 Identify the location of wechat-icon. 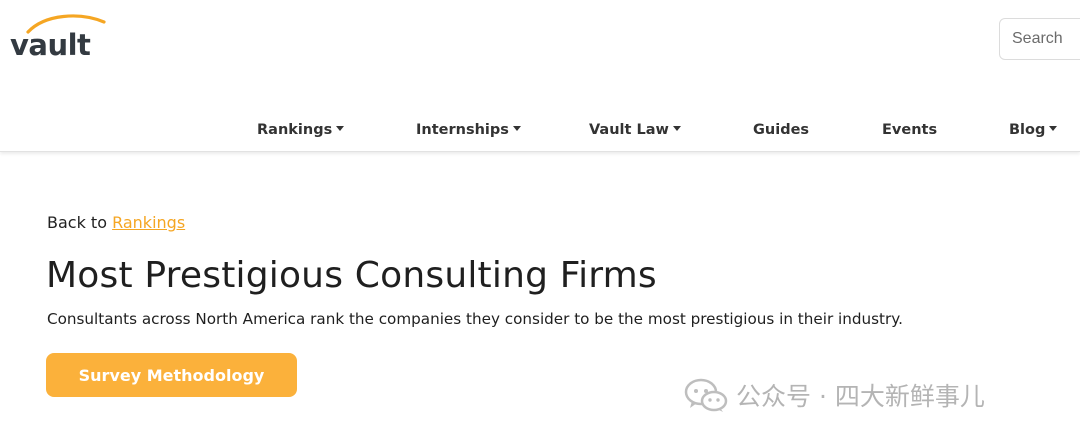
(706, 395).